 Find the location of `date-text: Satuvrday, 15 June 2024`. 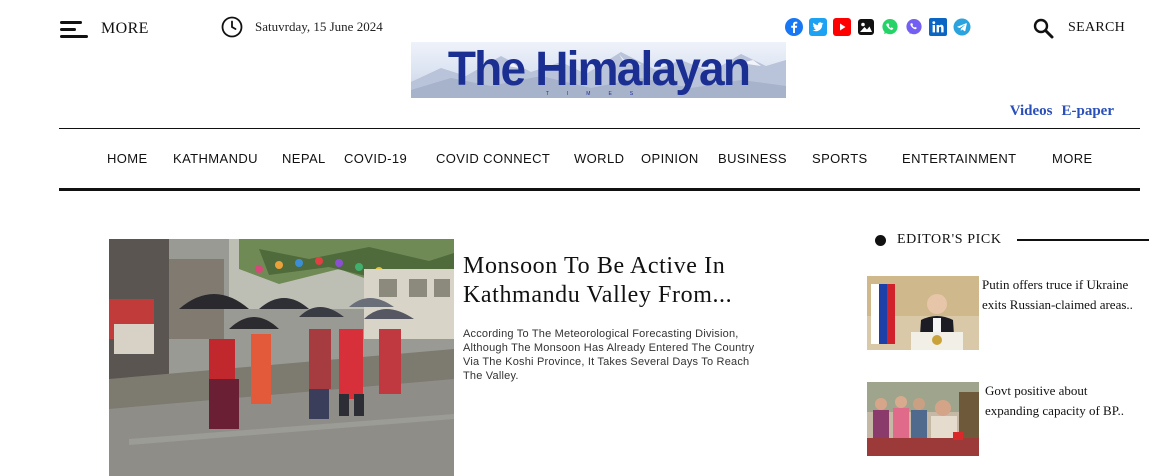

date-text: Satuvrday, 15 June 2024 is located at coordinates (319, 26).